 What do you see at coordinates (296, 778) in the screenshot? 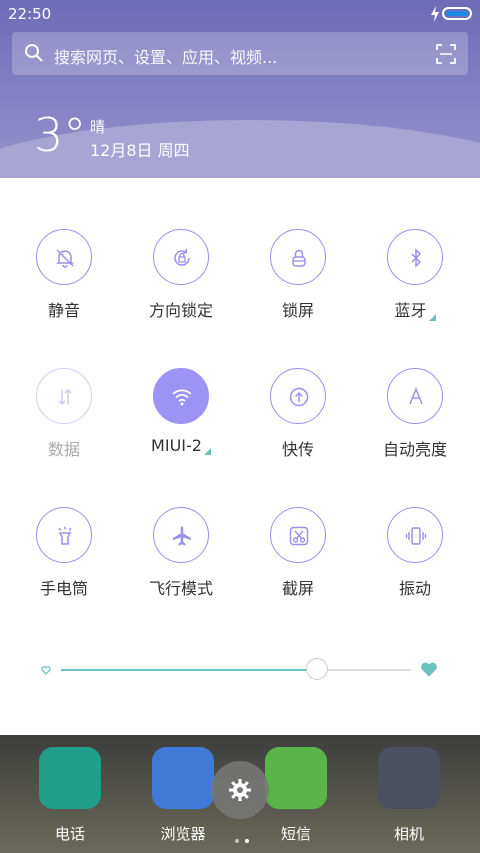
I see `message-icon` at bounding box center [296, 778].